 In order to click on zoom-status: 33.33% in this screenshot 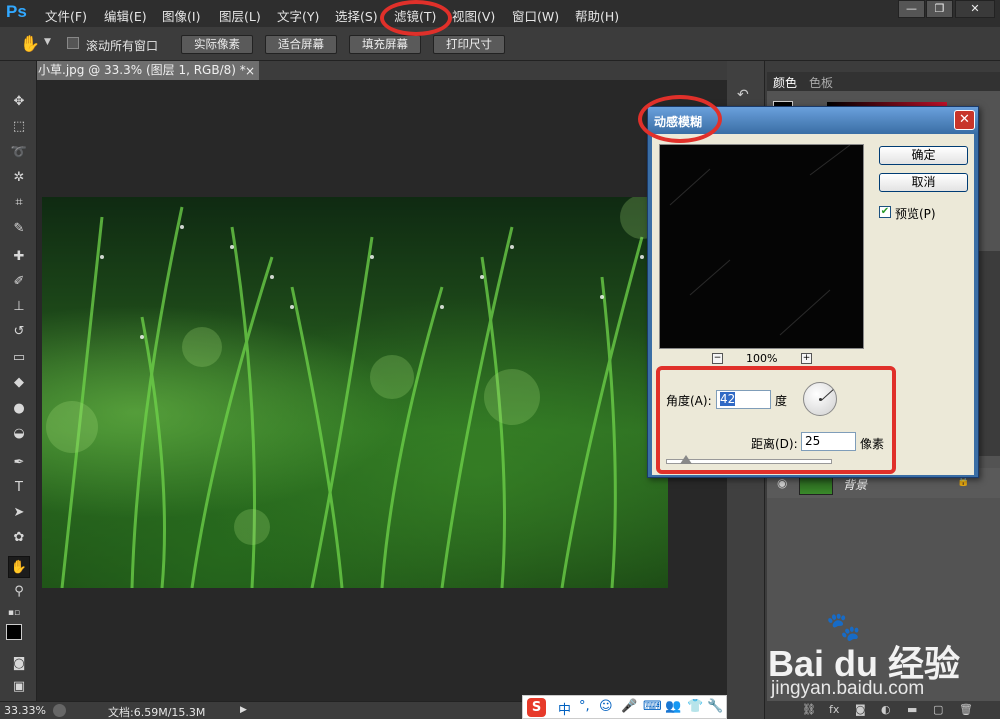, I will do `click(25, 710)`.